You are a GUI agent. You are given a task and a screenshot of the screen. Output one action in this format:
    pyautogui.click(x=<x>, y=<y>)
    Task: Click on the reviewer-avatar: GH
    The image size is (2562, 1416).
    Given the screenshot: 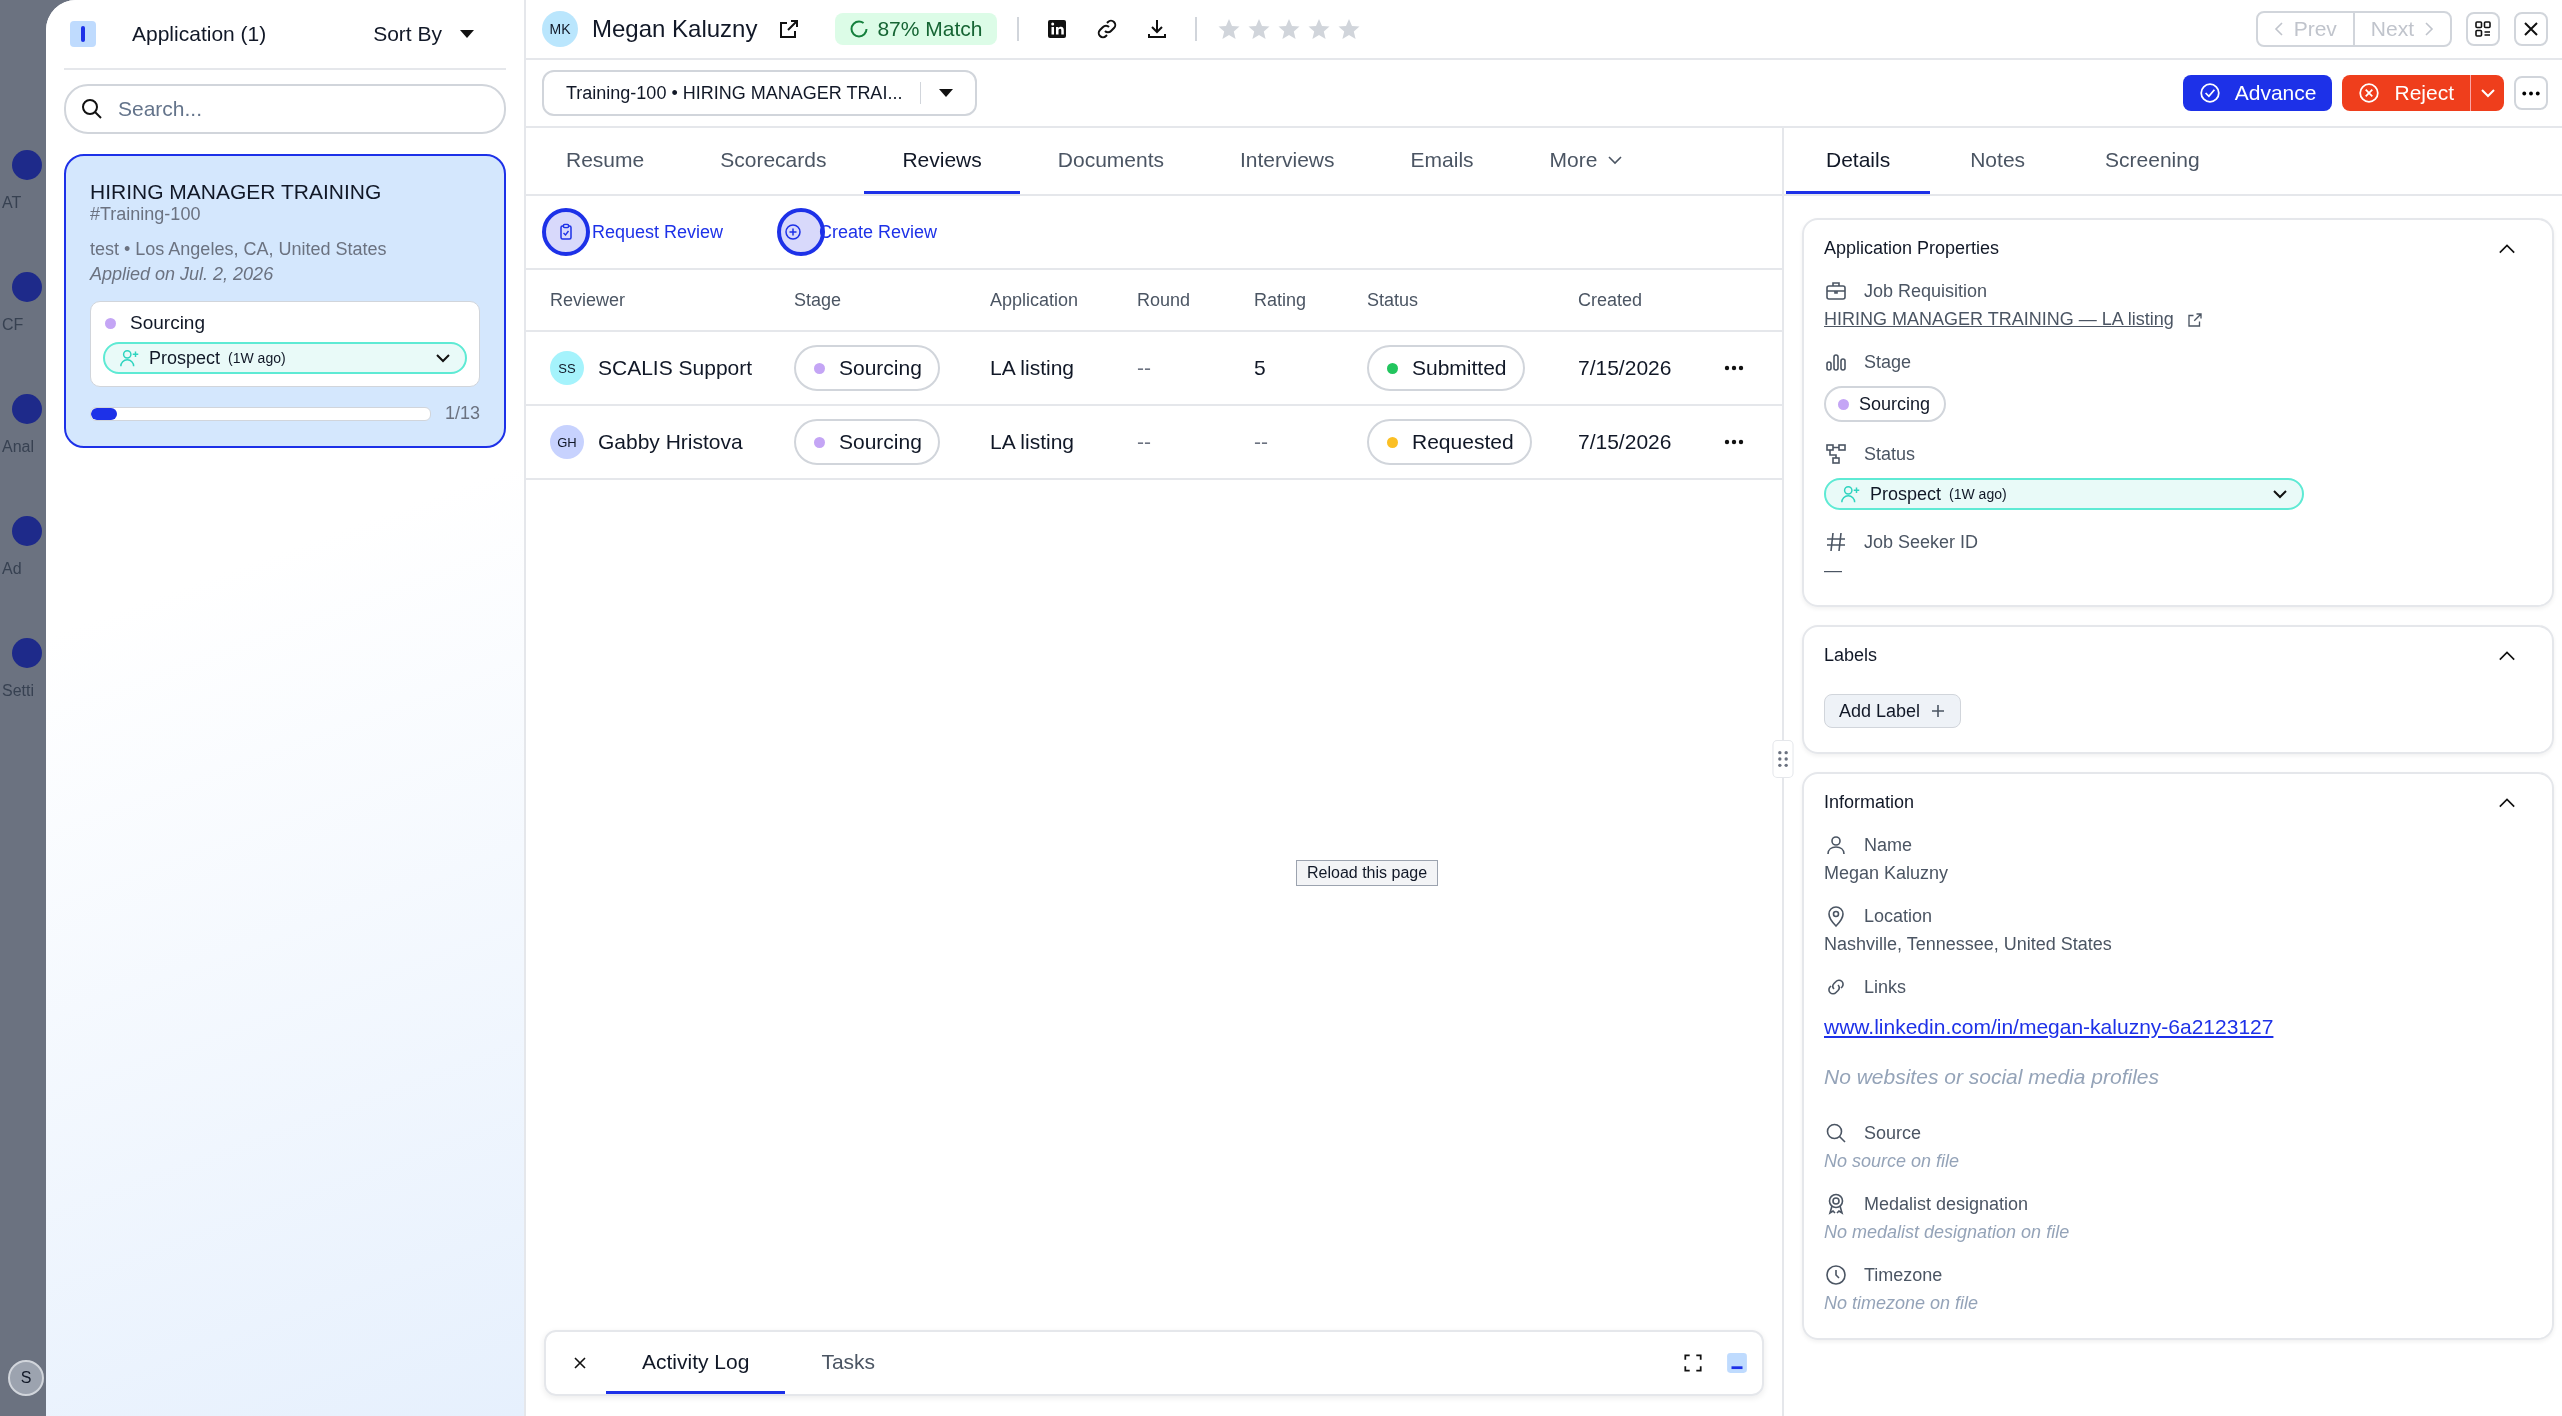 What is the action you would take?
    pyautogui.click(x=567, y=442)
    